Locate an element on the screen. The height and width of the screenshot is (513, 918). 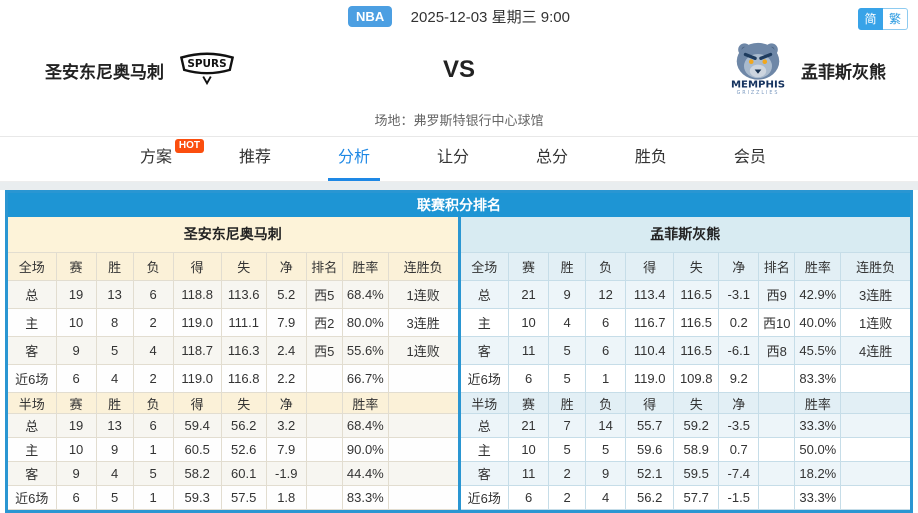
cell-played: 6 is located at coordinates (529, 378).